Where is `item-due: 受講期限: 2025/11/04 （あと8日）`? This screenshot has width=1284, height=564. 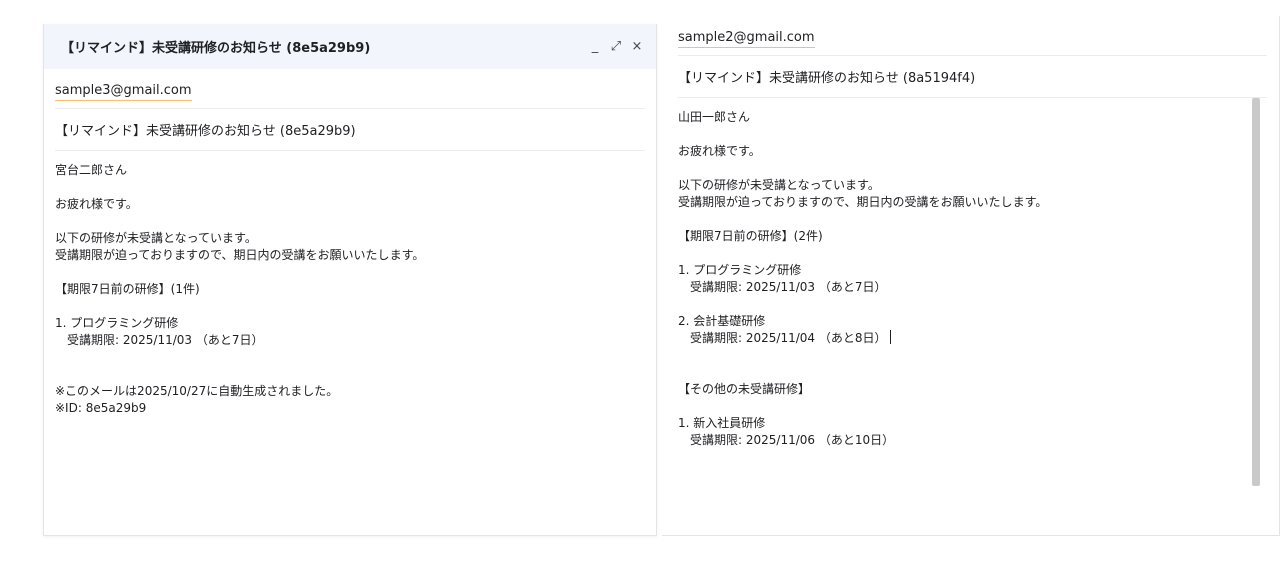 item-due: 受講期限: 2025/11/04 （あと8日） is located at coordinates (963, 338).